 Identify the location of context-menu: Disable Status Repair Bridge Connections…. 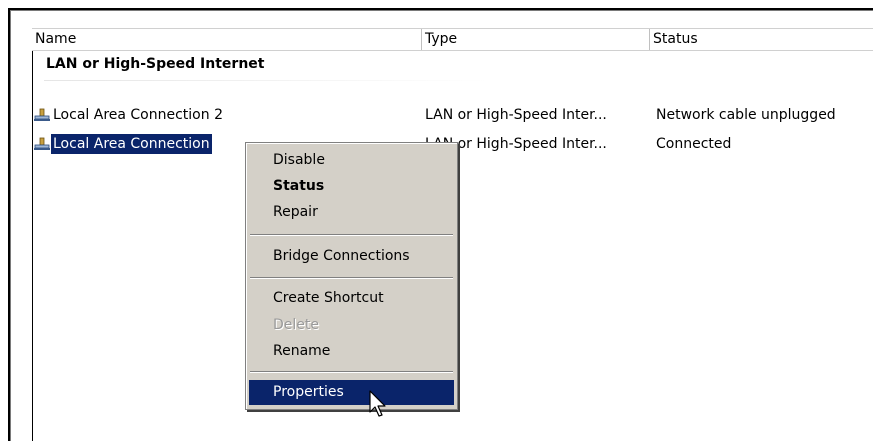
(351, 276).